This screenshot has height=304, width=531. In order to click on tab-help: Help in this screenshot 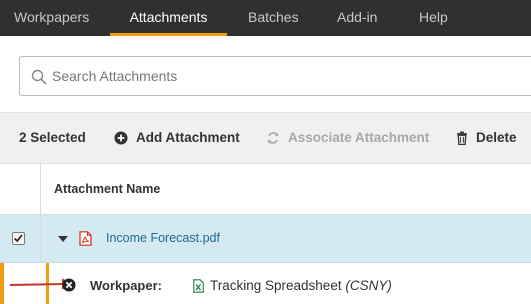, I will do `click(433, 18)`.